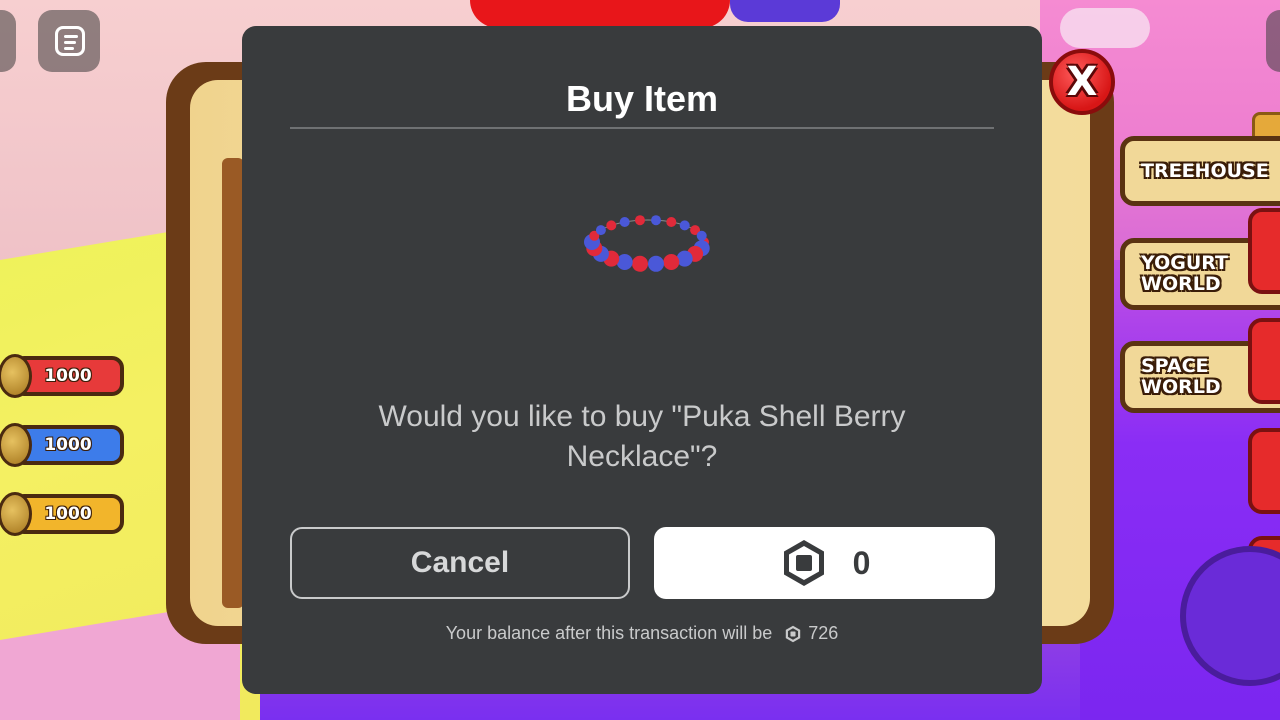  I want to click on cancel-button: Cancel, so click(460, 563).